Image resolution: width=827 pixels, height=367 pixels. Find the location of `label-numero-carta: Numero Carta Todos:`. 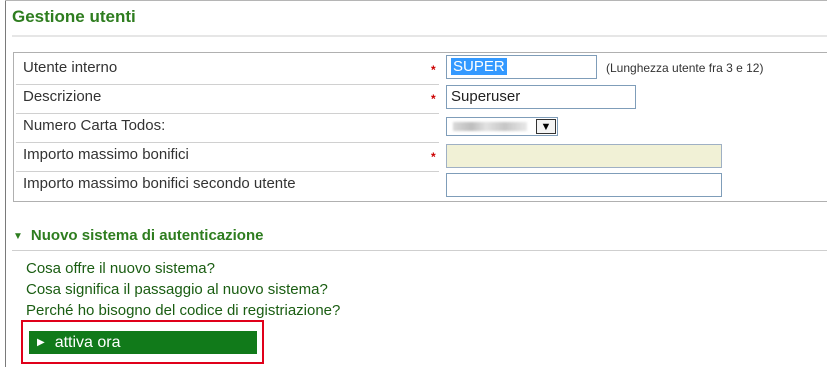

label-numero-carta: Numero Carta Todos: is located at coordinates (94, 125).